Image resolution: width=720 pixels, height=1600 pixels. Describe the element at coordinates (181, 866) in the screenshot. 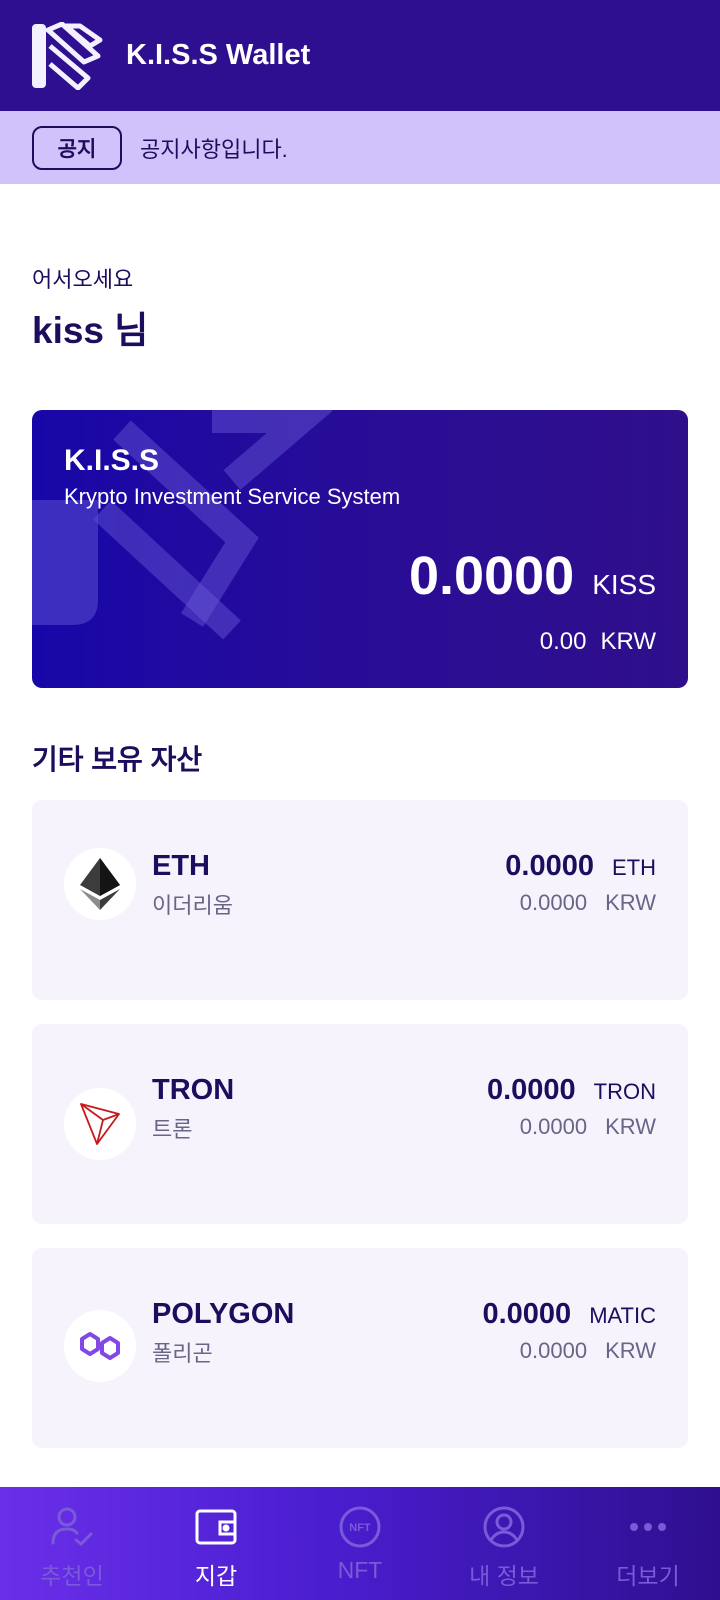

I see `asset-name: ETH` at that location.